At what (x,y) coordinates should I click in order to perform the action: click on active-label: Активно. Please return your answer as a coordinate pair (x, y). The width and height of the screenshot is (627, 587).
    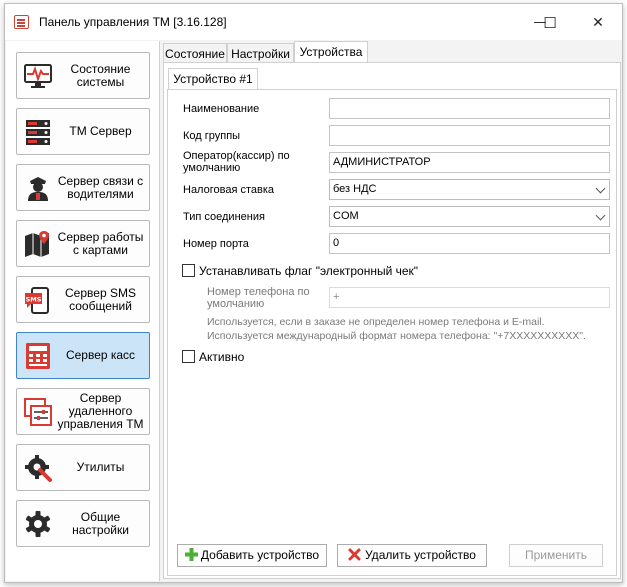
    Looking at the image, I should click on (222, 357).